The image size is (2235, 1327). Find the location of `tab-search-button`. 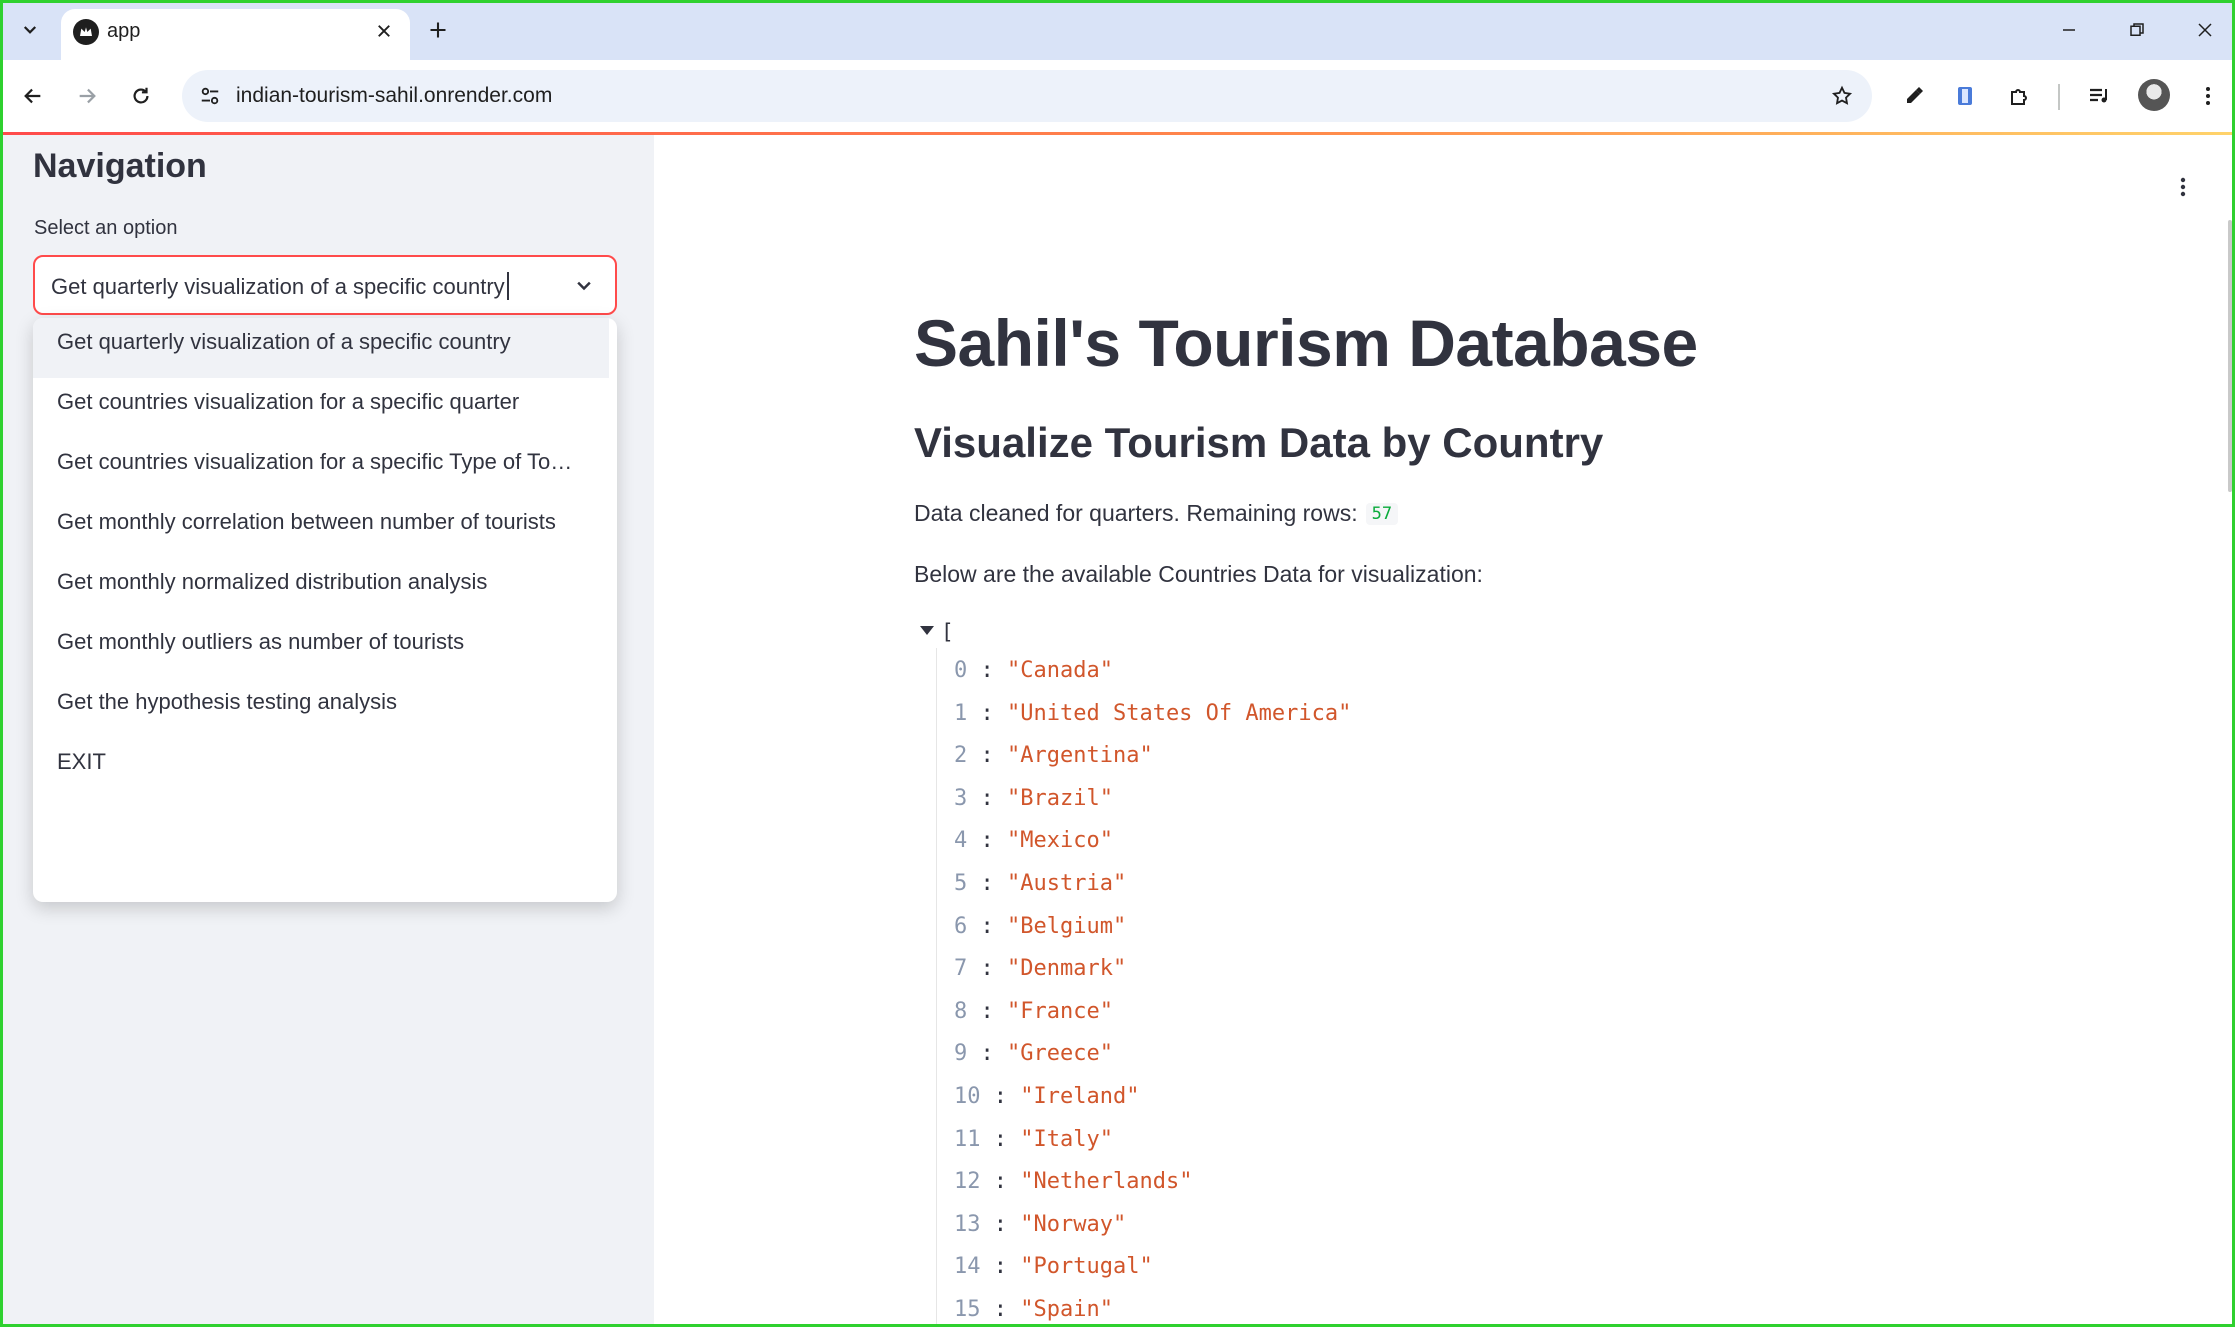

tab-search-button is located at coordinates (30, 30).